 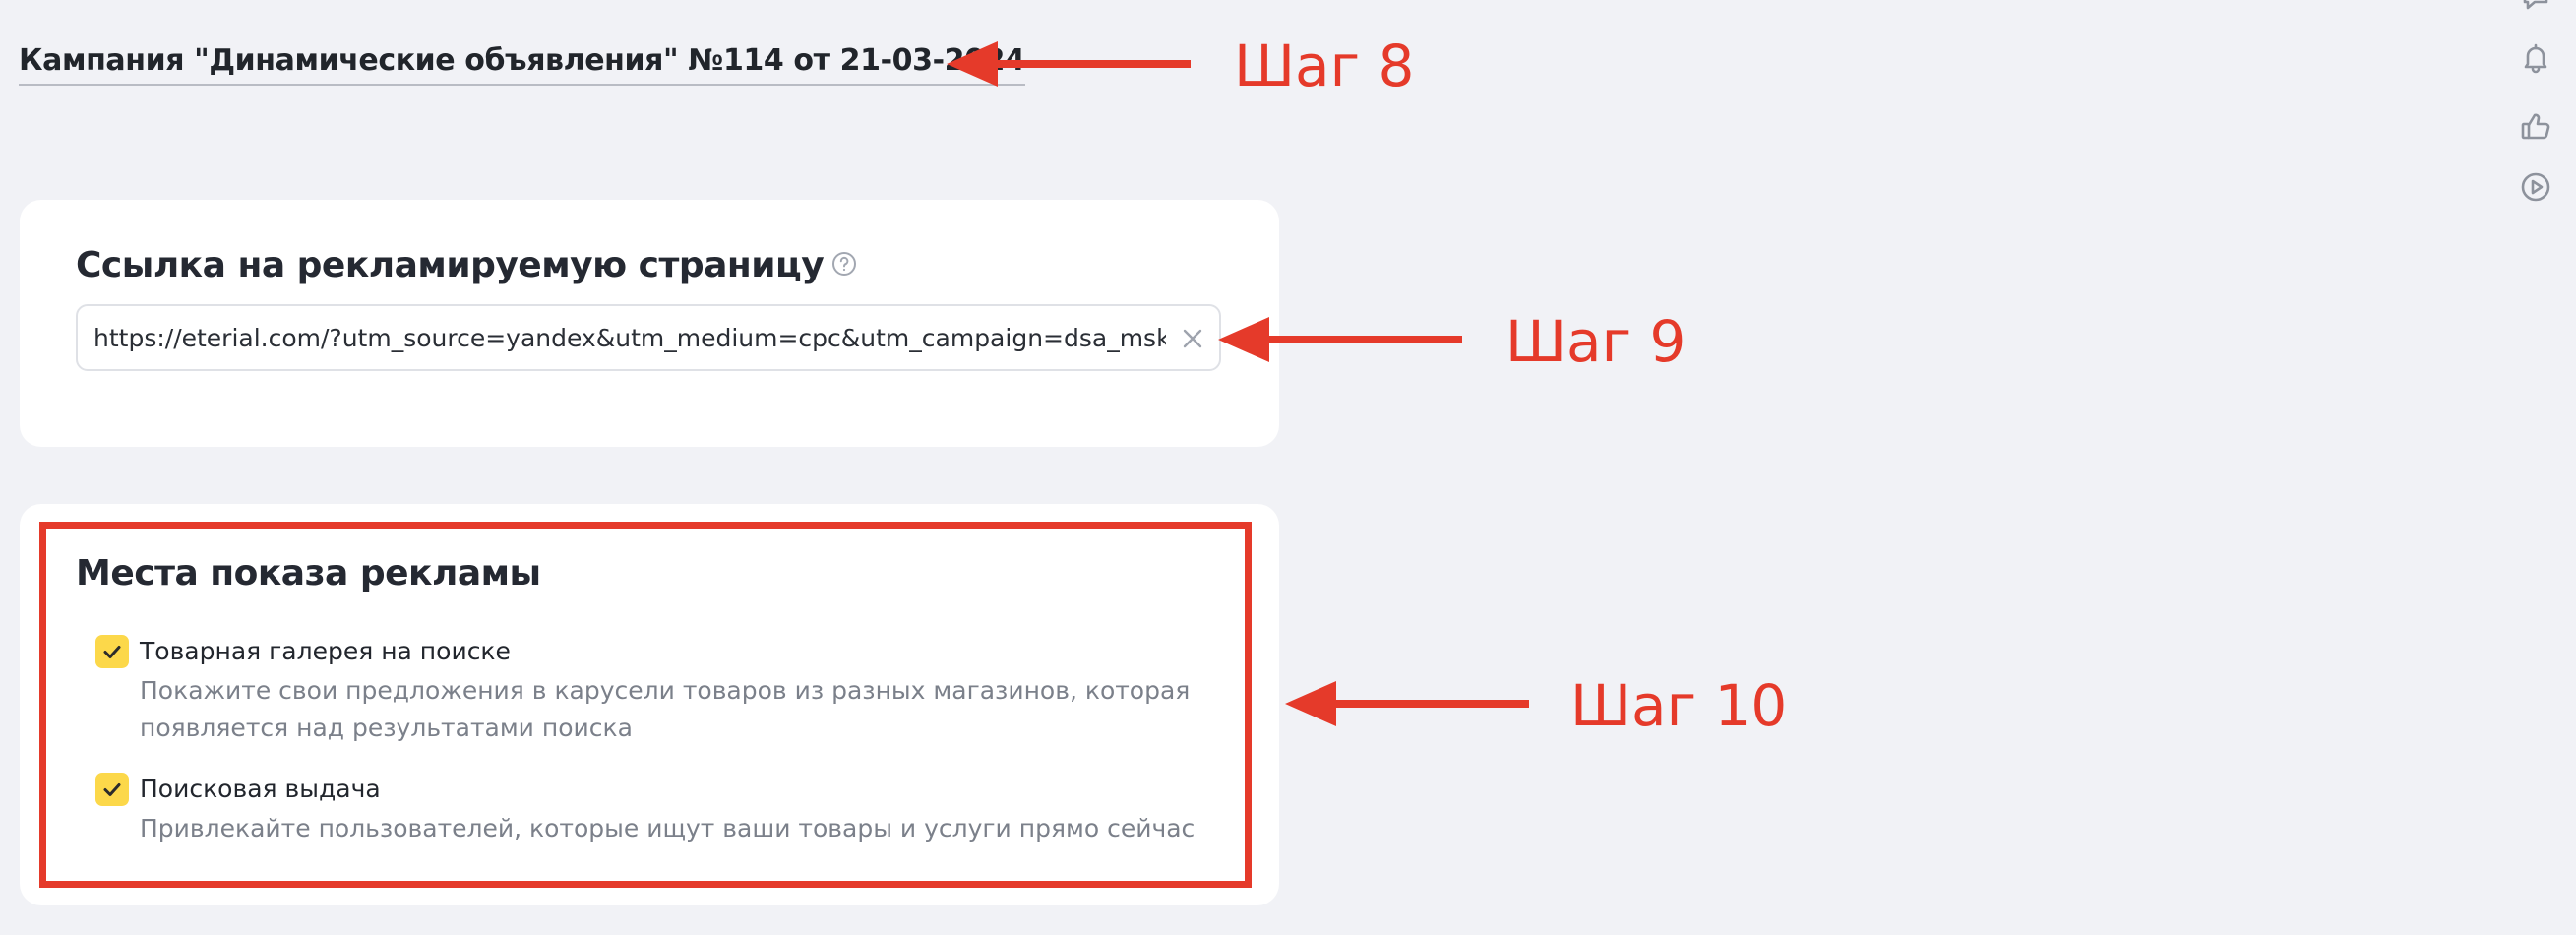 What do you see at coordinates (1408, 703) in the screenshot?
I see `step-10-arrow-icon` at bounding box center [1408, 703].